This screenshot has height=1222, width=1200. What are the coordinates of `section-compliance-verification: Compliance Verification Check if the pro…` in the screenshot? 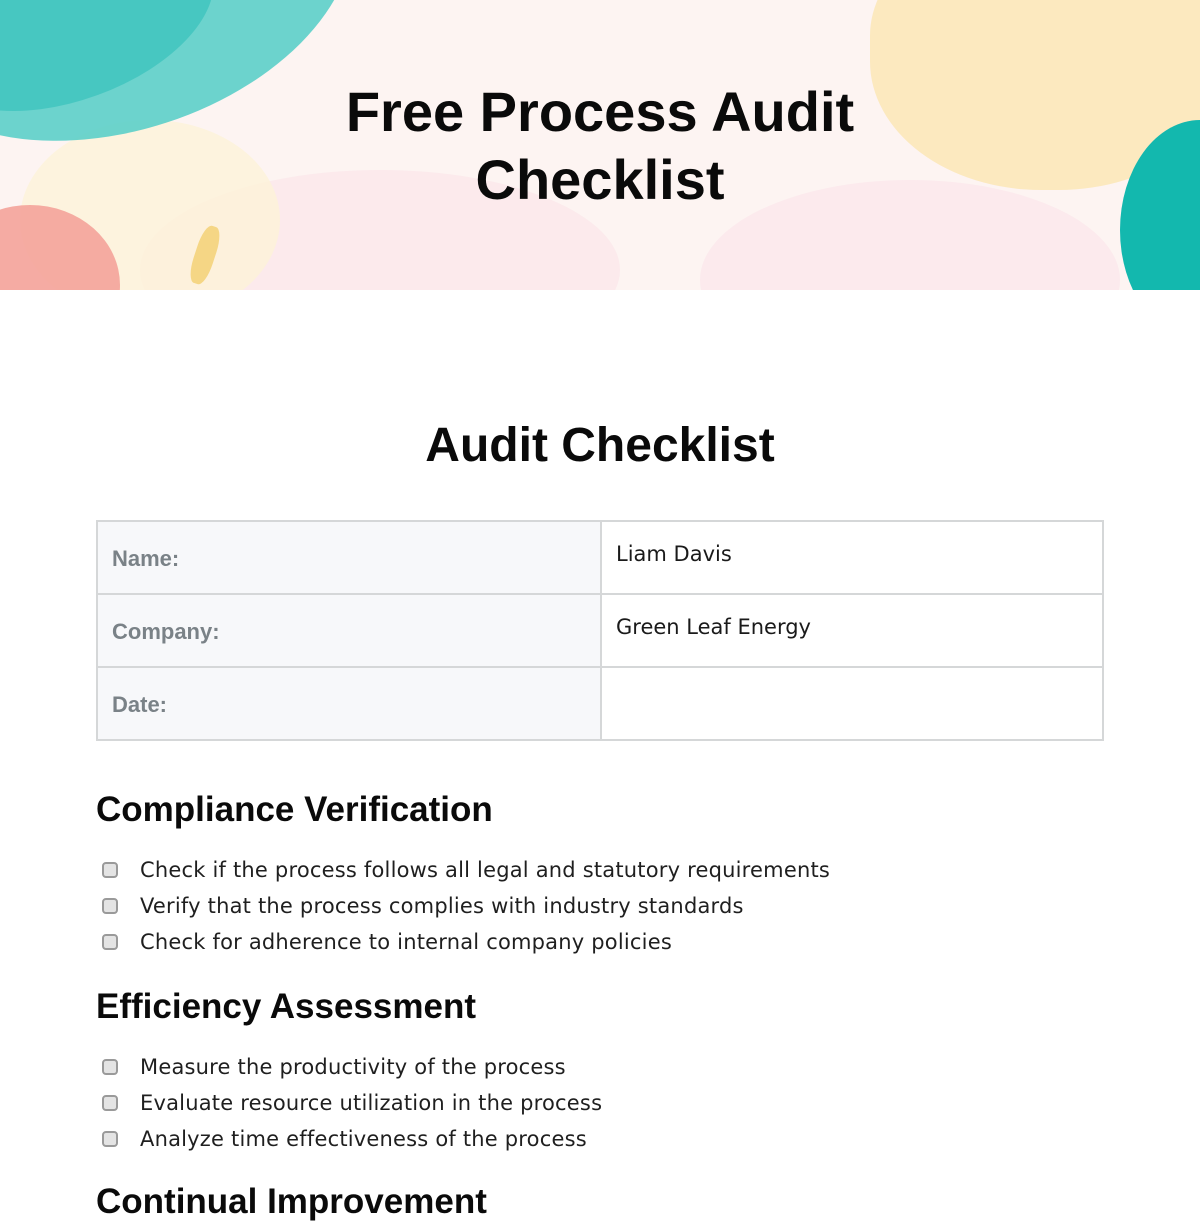 It's located at (601, 875).